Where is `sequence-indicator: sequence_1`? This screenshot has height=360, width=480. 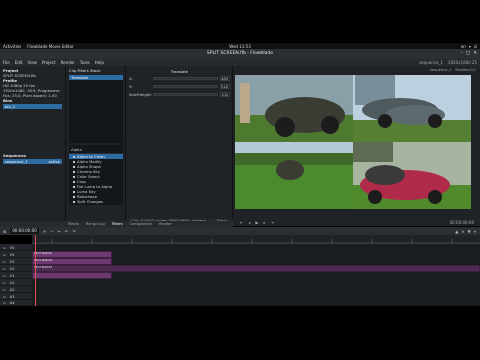
sequence-indicator: sequence_1 is located at coordinates (431, 62).